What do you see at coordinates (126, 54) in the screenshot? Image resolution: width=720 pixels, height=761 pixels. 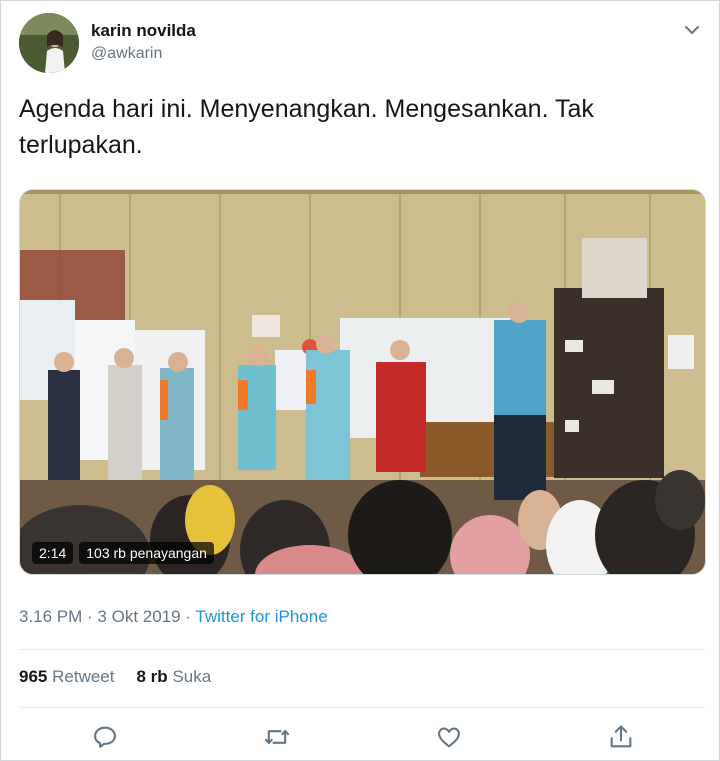 I see `user-handle: @awkarin` at bounding box center [126, 54].